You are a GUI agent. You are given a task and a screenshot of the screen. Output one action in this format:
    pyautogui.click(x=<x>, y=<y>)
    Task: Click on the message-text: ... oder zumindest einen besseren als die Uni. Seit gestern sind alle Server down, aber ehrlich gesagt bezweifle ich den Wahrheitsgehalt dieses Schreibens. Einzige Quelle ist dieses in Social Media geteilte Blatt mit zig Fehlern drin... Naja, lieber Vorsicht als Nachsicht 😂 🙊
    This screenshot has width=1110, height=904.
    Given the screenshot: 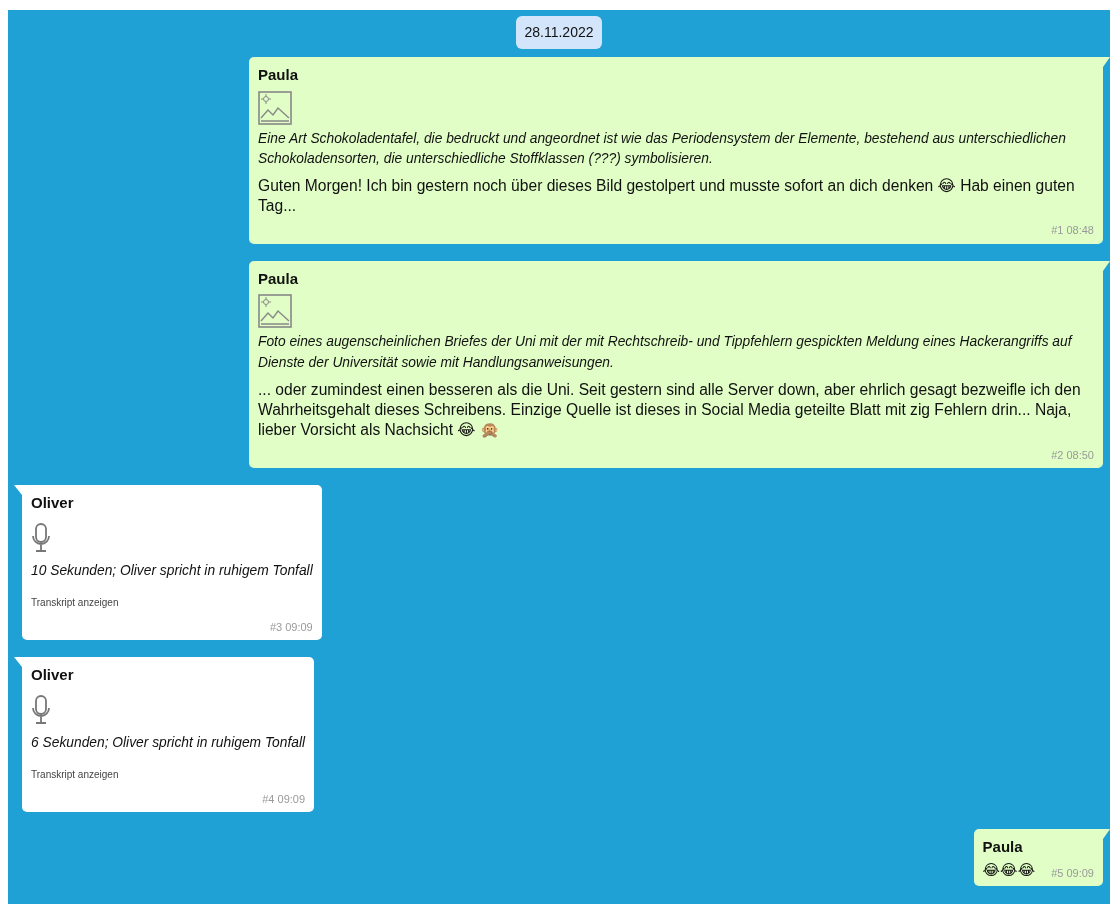 What is the action you would take?
    pyautogui.click(x=670, y=410)
    